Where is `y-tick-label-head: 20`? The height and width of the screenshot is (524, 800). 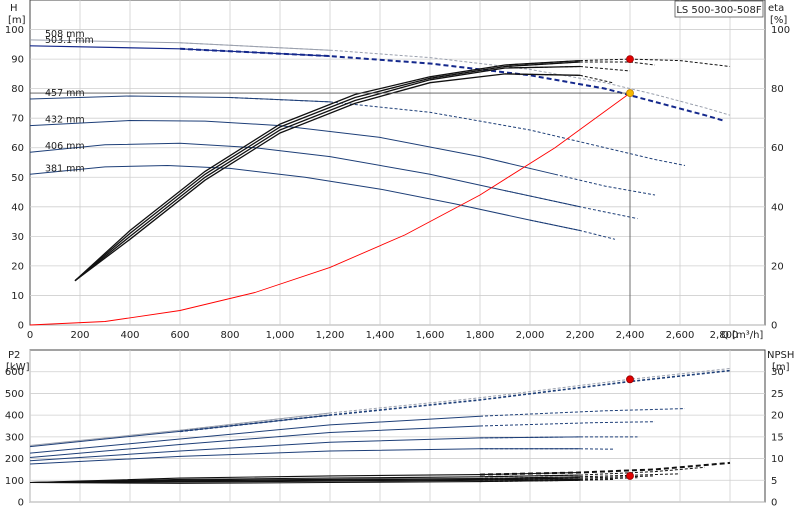
y-tick-label-head: 20 is located at coordinates (17, 266).